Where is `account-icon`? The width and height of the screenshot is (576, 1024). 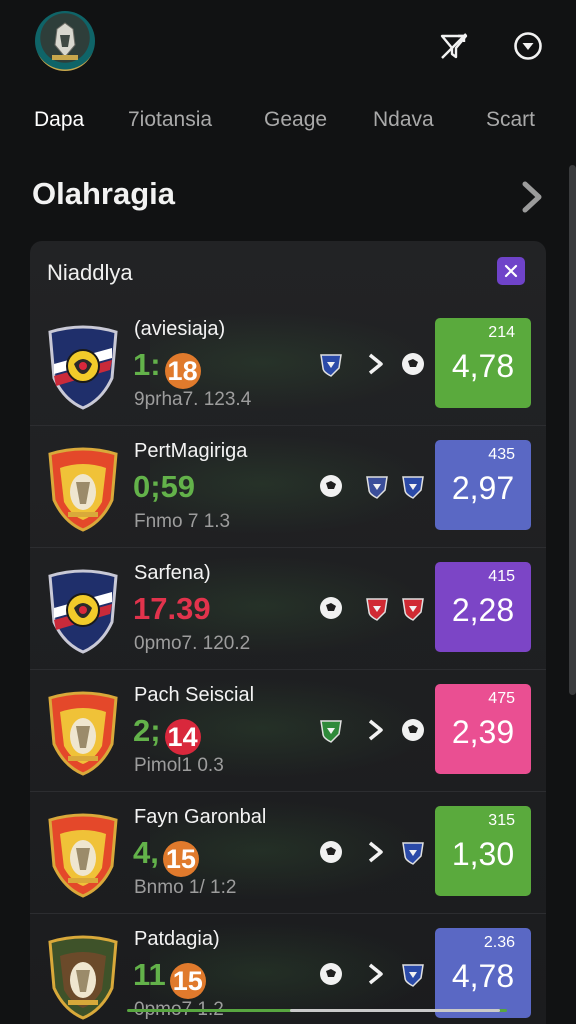
account-icon is located at coordinates (528, 46).